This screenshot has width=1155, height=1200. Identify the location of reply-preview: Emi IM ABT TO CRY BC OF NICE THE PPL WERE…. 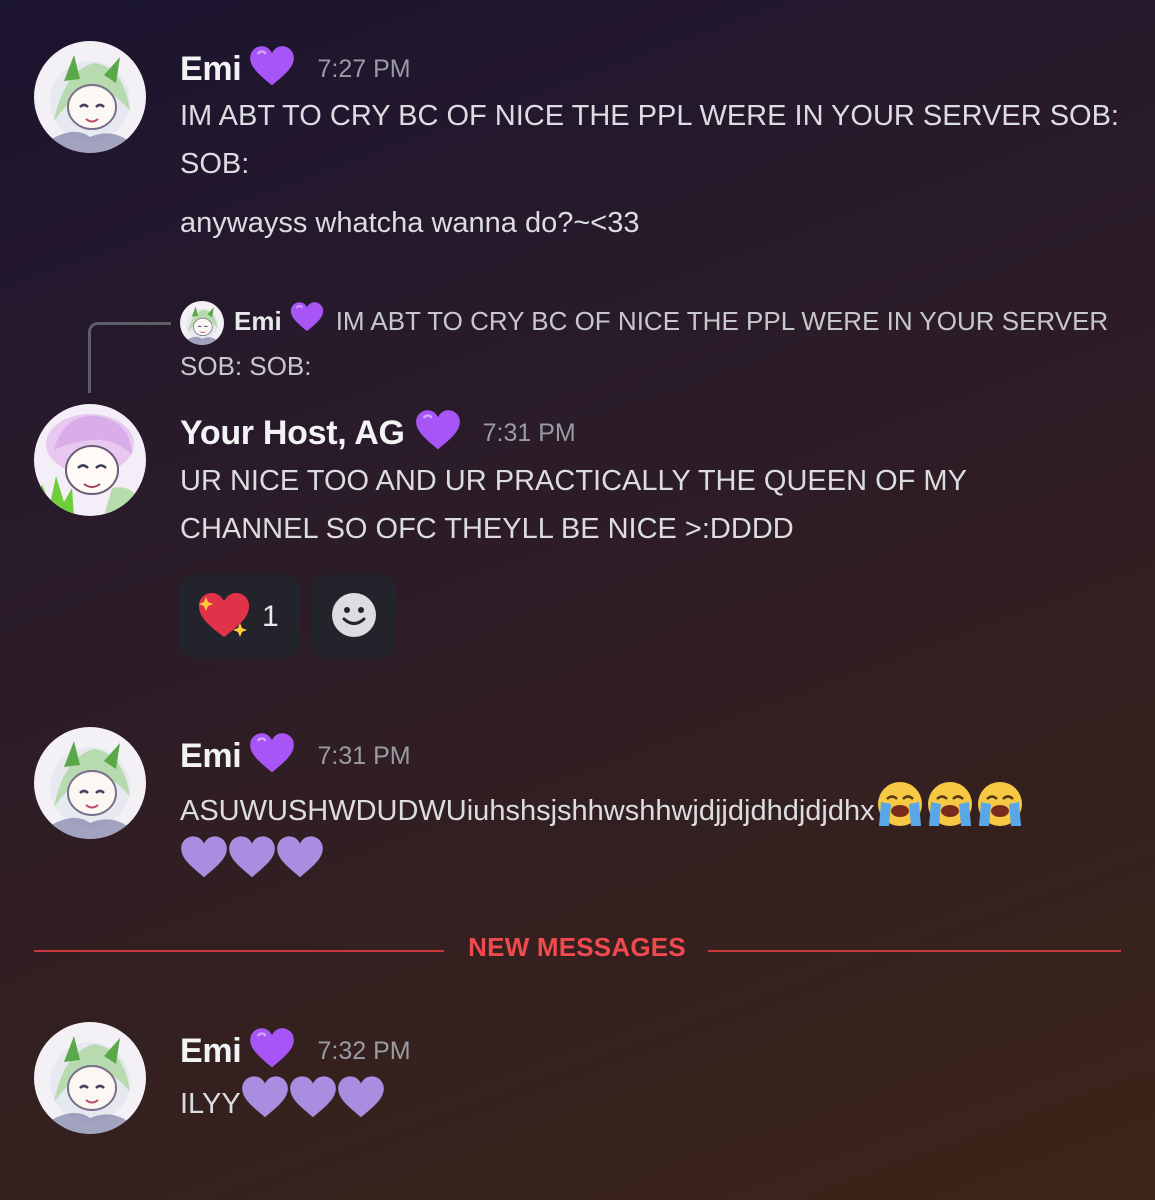
(650, 343).